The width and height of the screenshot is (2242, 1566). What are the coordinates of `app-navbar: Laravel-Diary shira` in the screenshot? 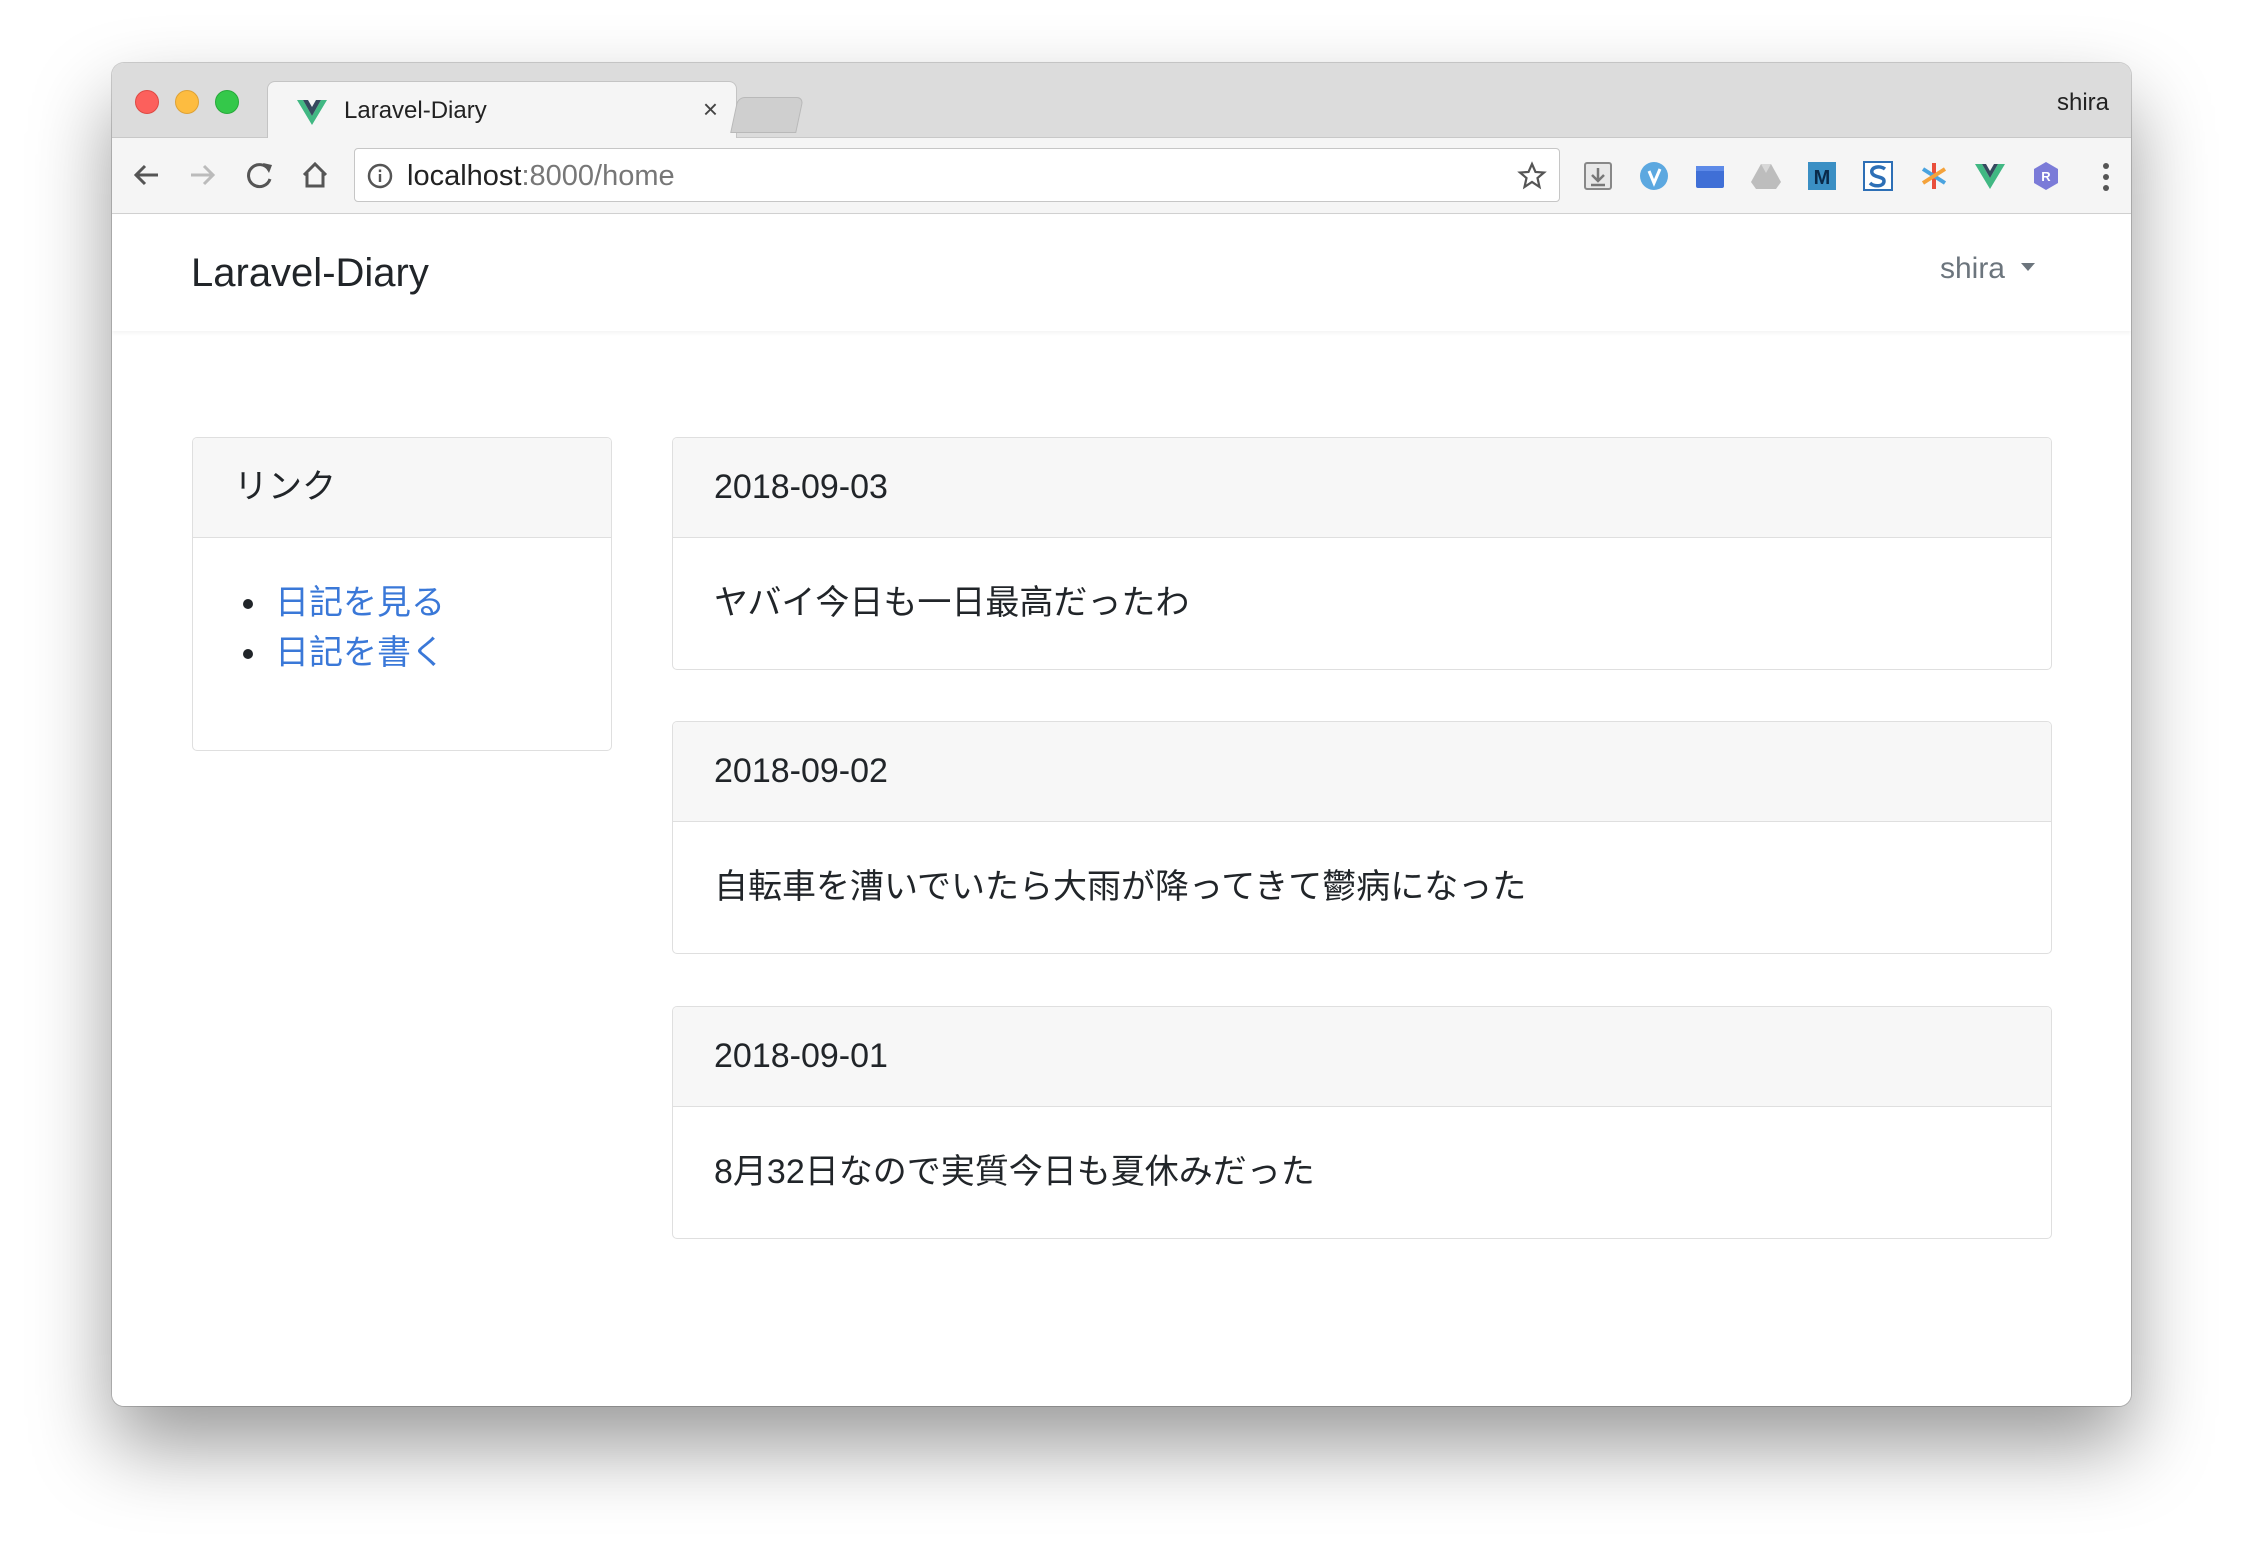 It's located at (1121, 273).